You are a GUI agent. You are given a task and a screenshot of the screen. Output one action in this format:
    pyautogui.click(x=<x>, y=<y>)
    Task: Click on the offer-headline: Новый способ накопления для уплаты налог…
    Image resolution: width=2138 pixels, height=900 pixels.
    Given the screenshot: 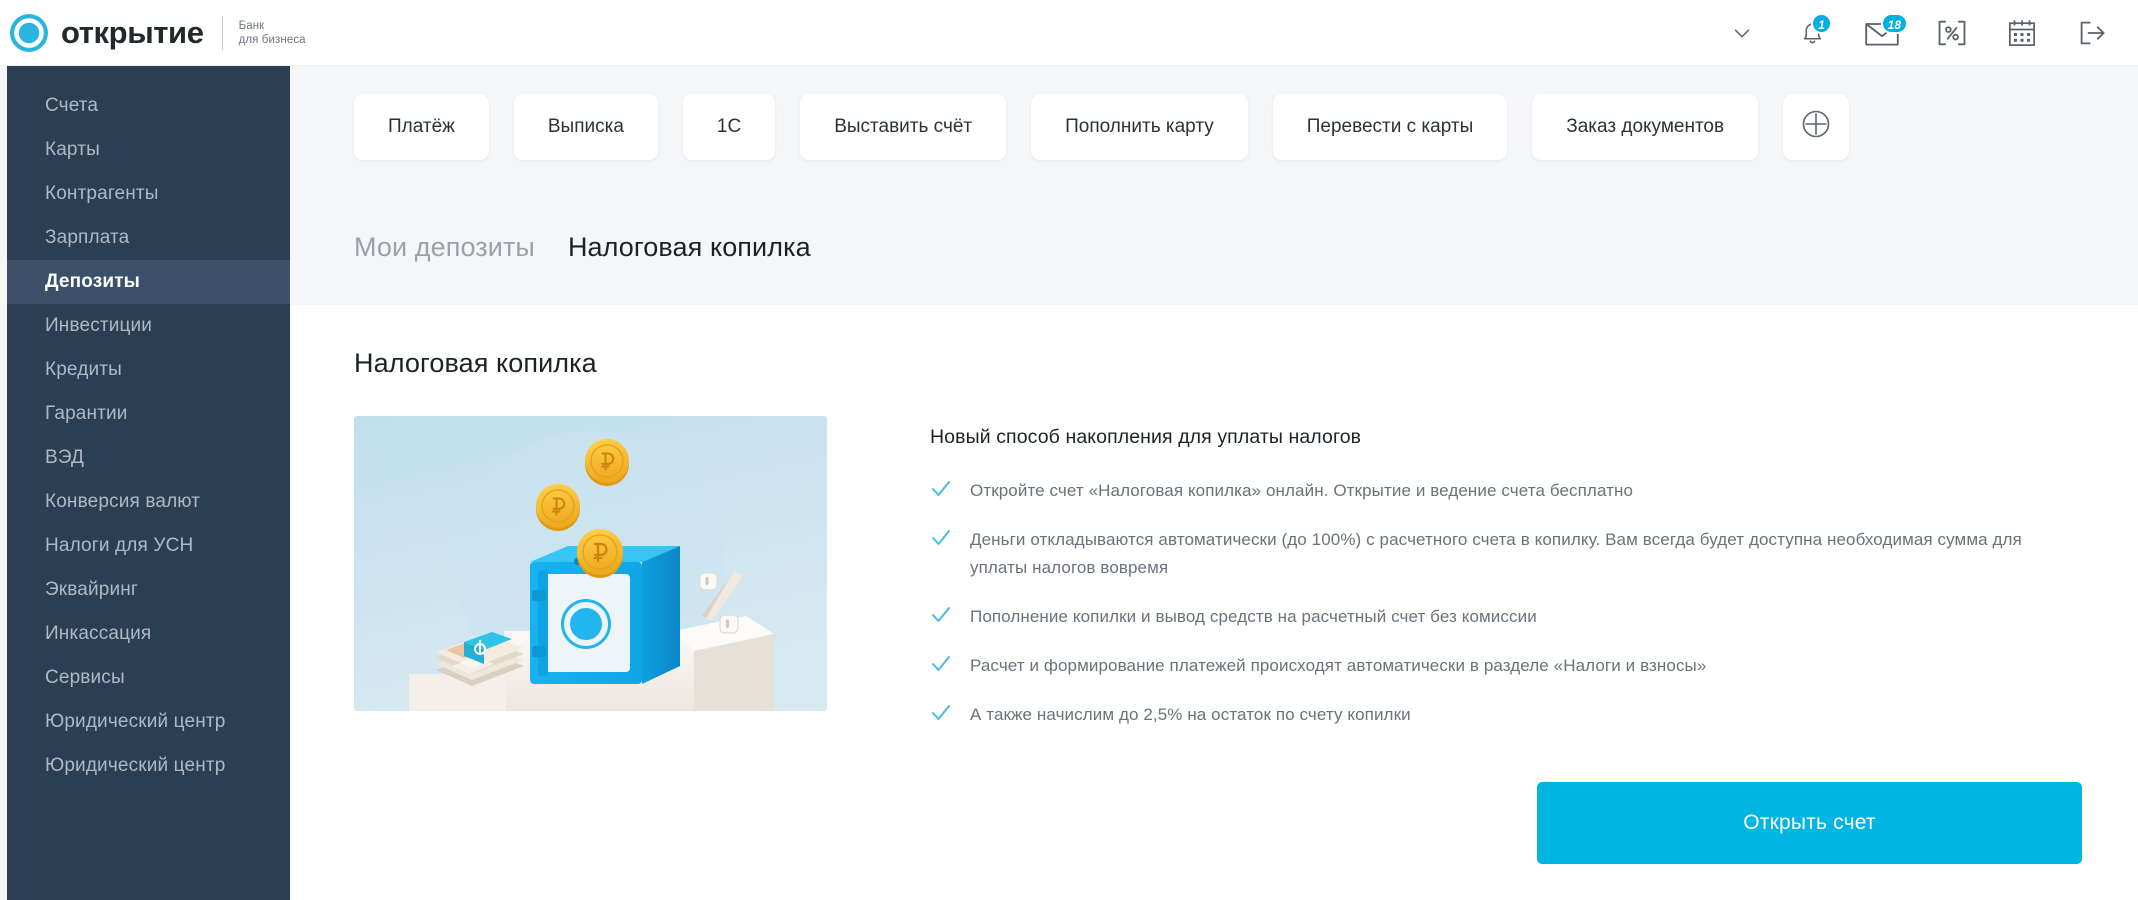 What is the action you would take?
    pyautogui.click(x=1146, y=437)
    